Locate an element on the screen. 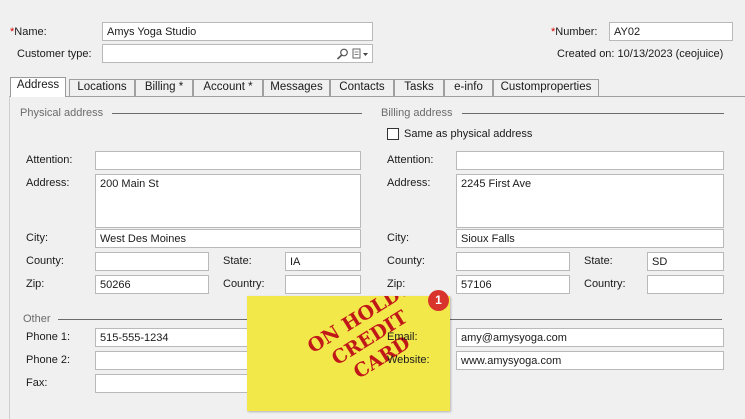 The image size is (745, 419). billing-county-input is located at coordinates (513, 261).